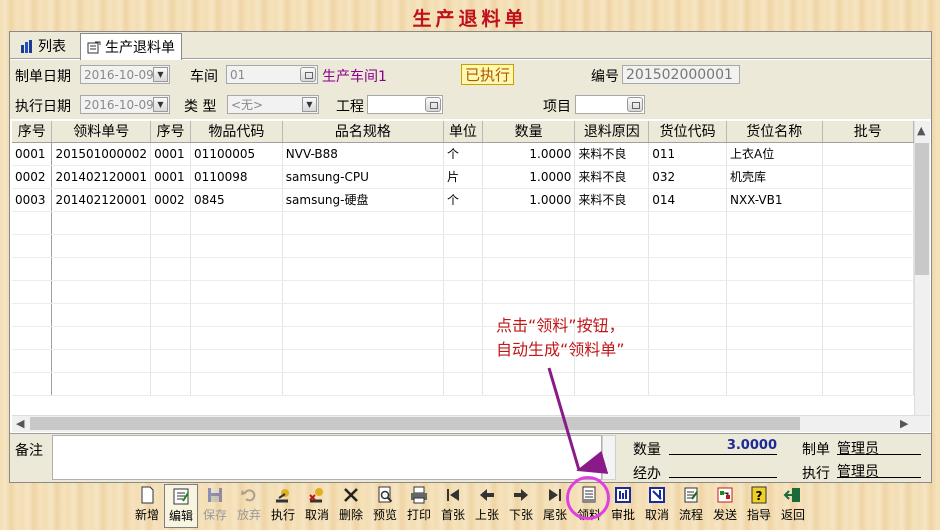  I want to click on cancel-icon, so click(316, 495).